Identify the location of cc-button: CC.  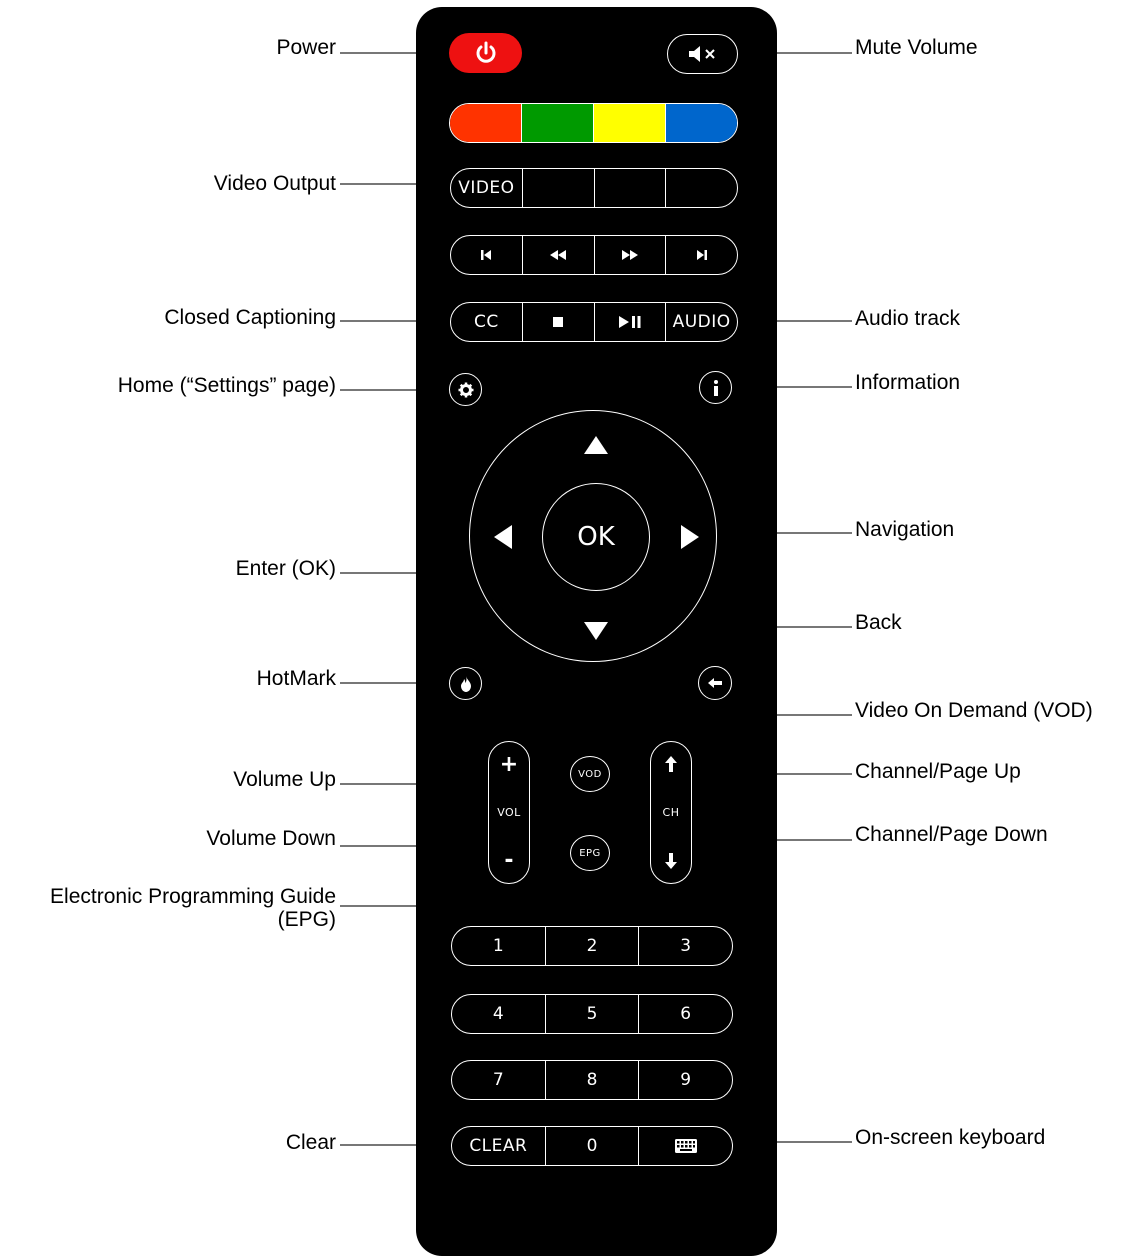
(486, 322).